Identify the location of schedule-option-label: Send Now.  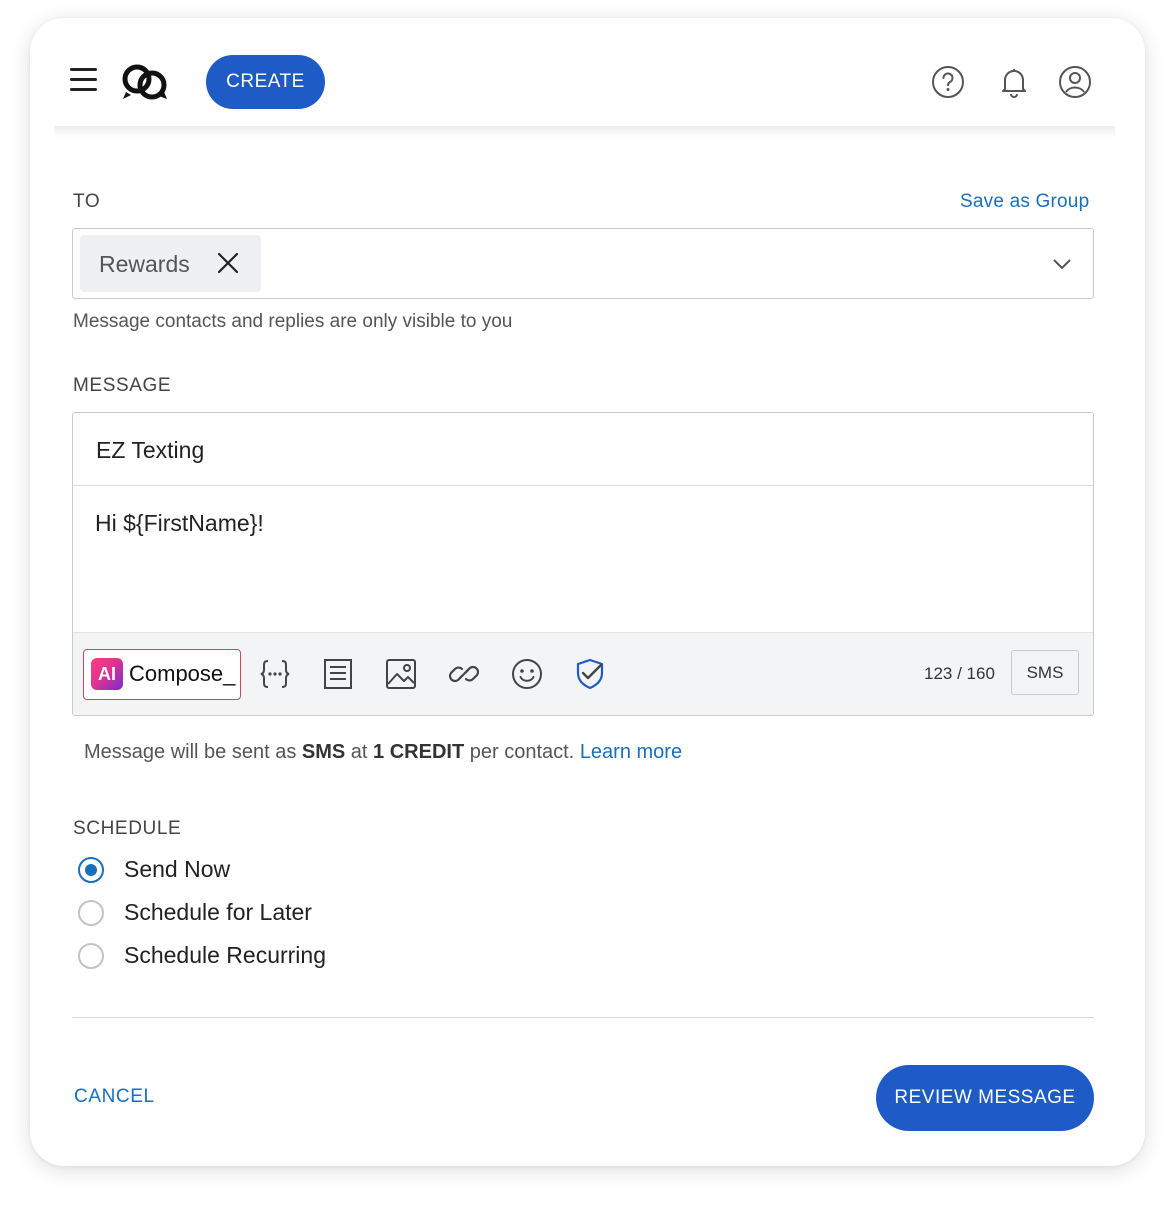
(177, 869).